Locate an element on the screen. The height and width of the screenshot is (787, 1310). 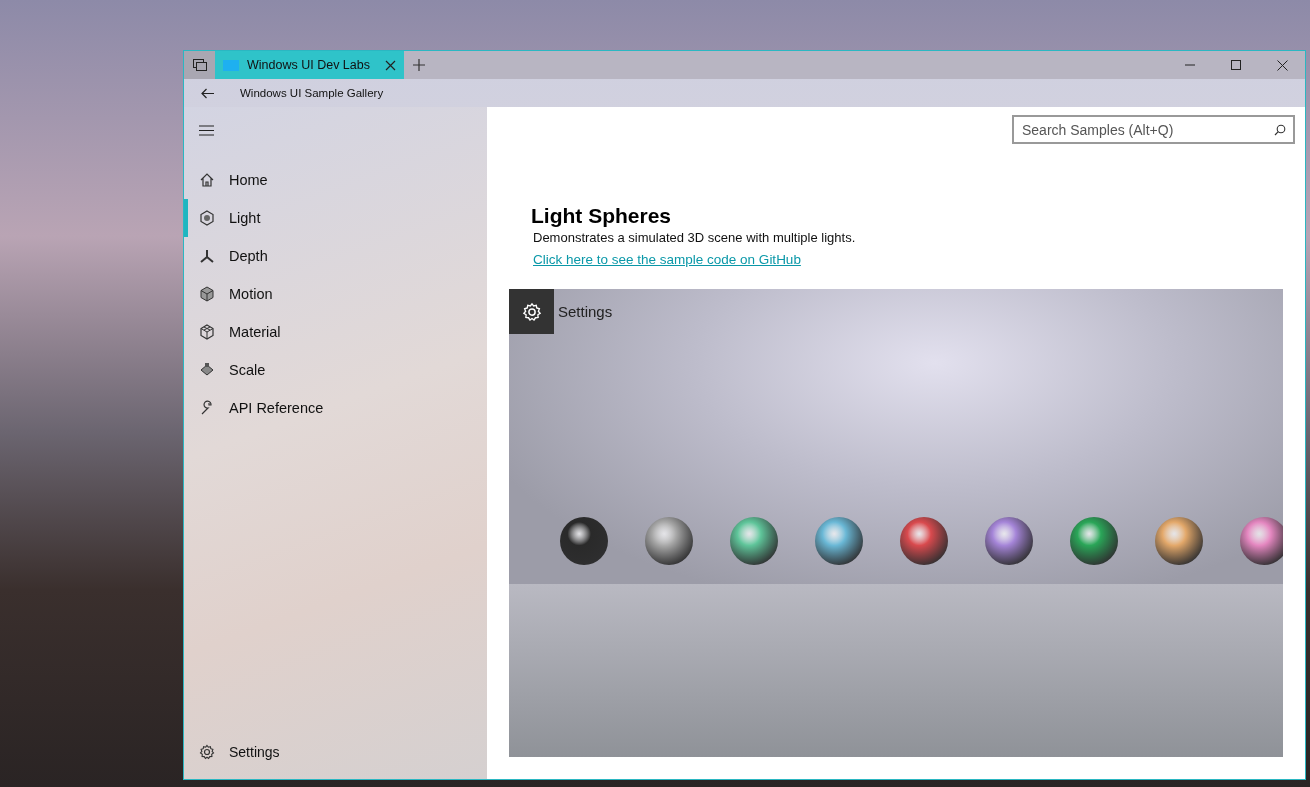
menu-icon is located at coordinates (206, 130).